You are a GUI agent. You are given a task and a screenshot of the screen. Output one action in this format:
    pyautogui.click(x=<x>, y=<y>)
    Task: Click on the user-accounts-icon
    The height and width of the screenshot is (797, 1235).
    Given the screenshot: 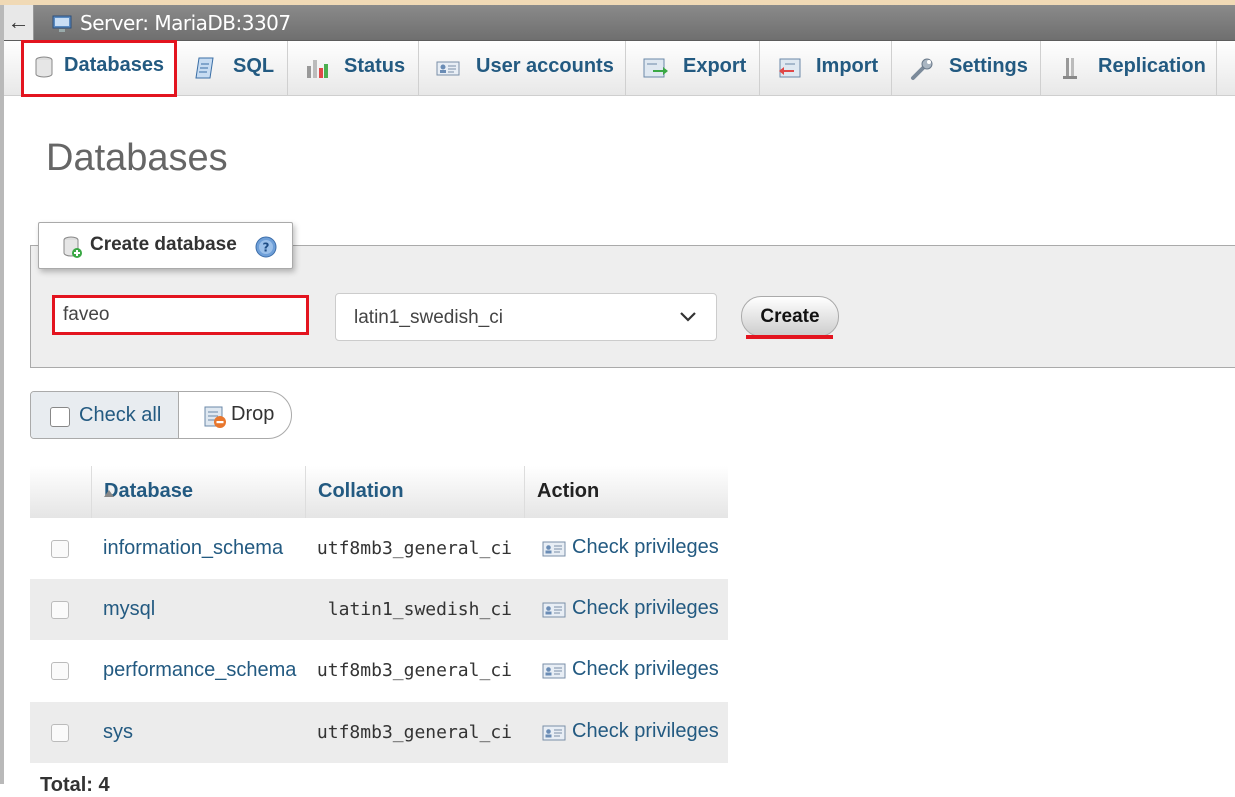 What is the action you would take?
    pyautogui.click(x=448, y=68)
    